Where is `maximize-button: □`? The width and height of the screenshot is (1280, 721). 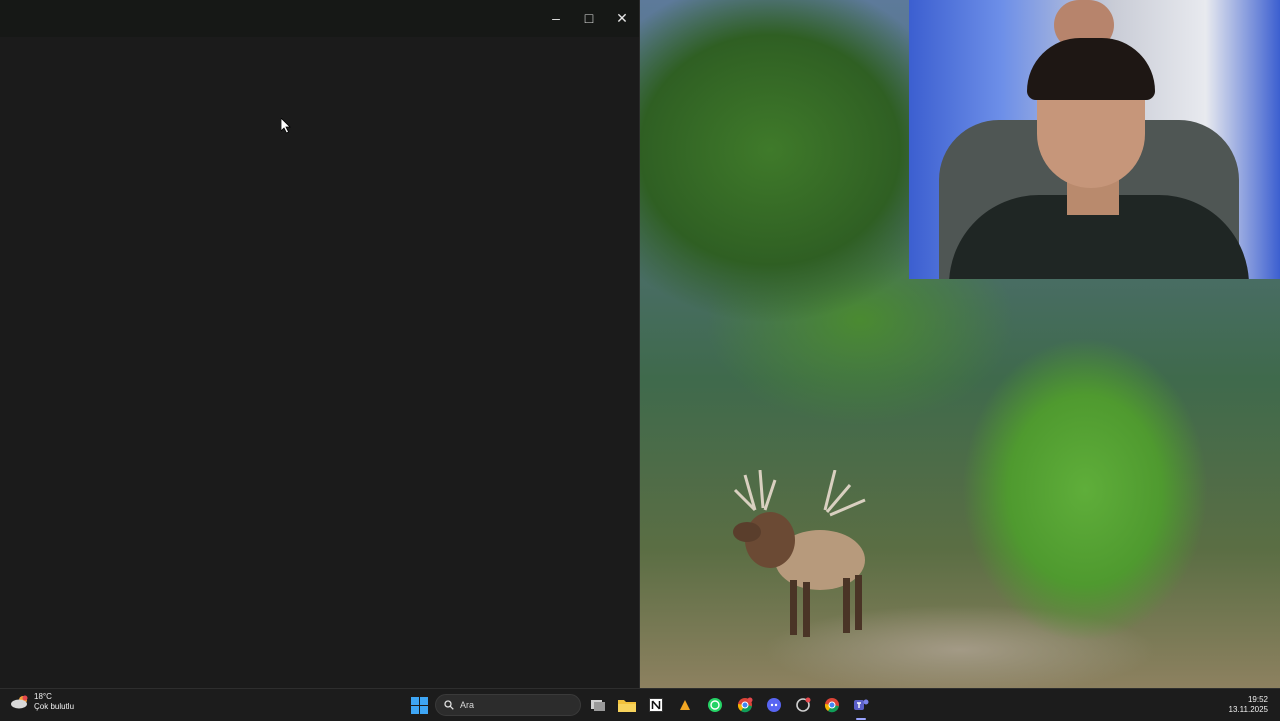 maximize-button: □ is located at coordinates (589, 18).